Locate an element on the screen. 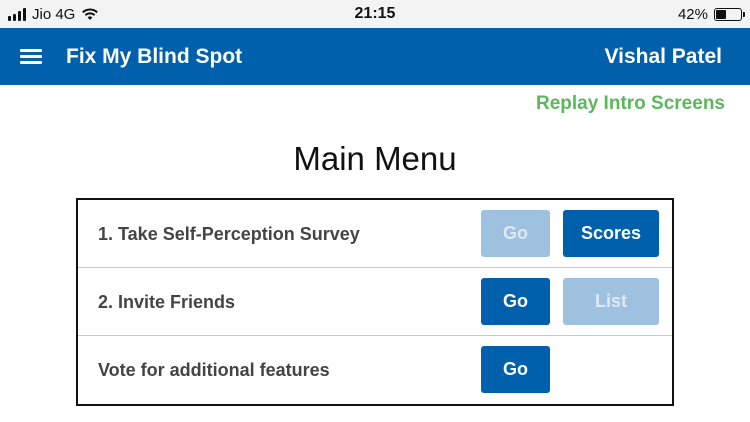  battery-icon is located at coordinates (729, 14).